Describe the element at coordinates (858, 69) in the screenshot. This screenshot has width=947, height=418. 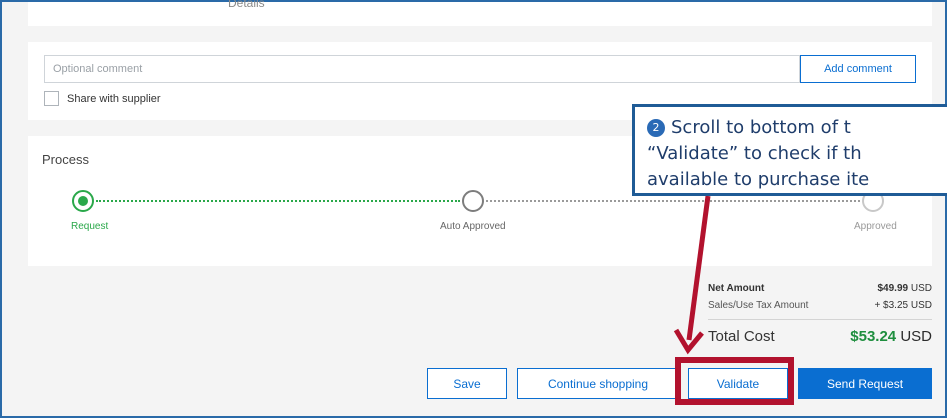
I see `add-comment-button: Add comment` at that location.